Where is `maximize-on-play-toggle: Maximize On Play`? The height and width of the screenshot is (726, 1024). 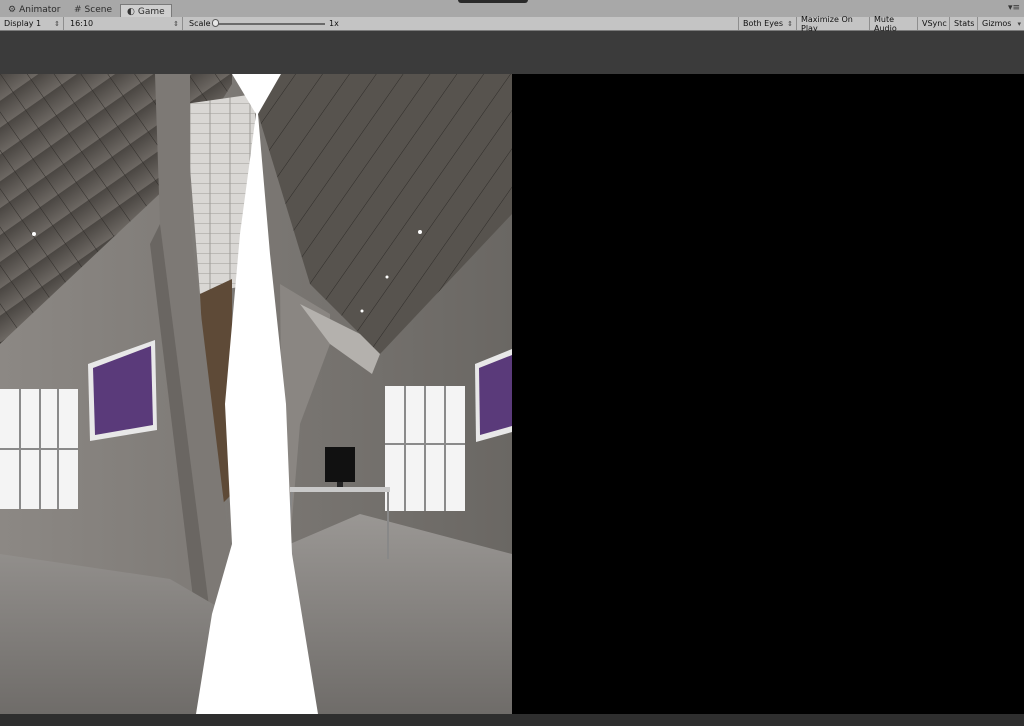 maximize-on-play-toggle: Maximize On Play is located at coordinates (833, 23).